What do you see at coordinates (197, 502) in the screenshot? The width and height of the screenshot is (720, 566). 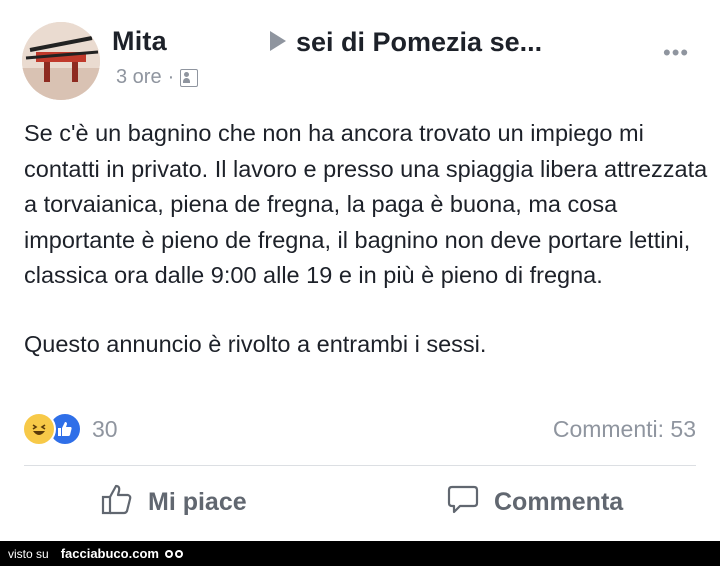 I see `like-label: Mi piace` at bounding box center [197, 502].